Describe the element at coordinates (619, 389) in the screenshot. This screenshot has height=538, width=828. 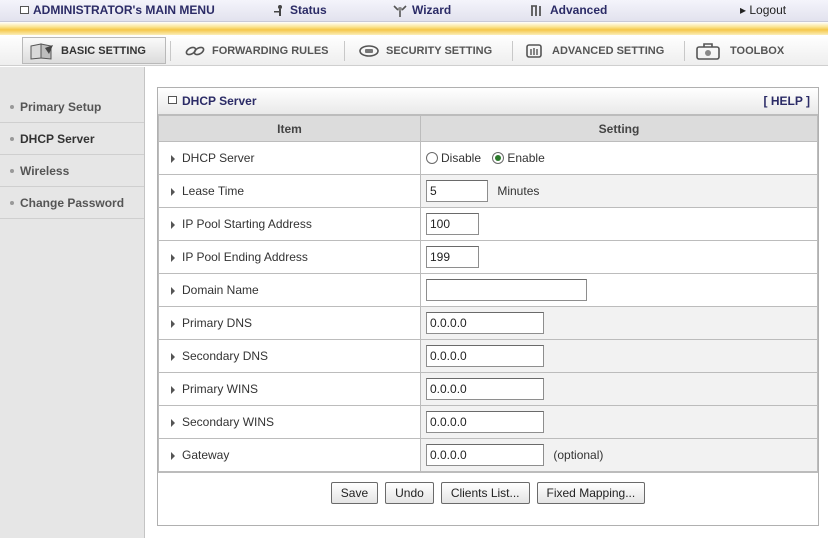
I see `row-setting-primary-wins` at that location.